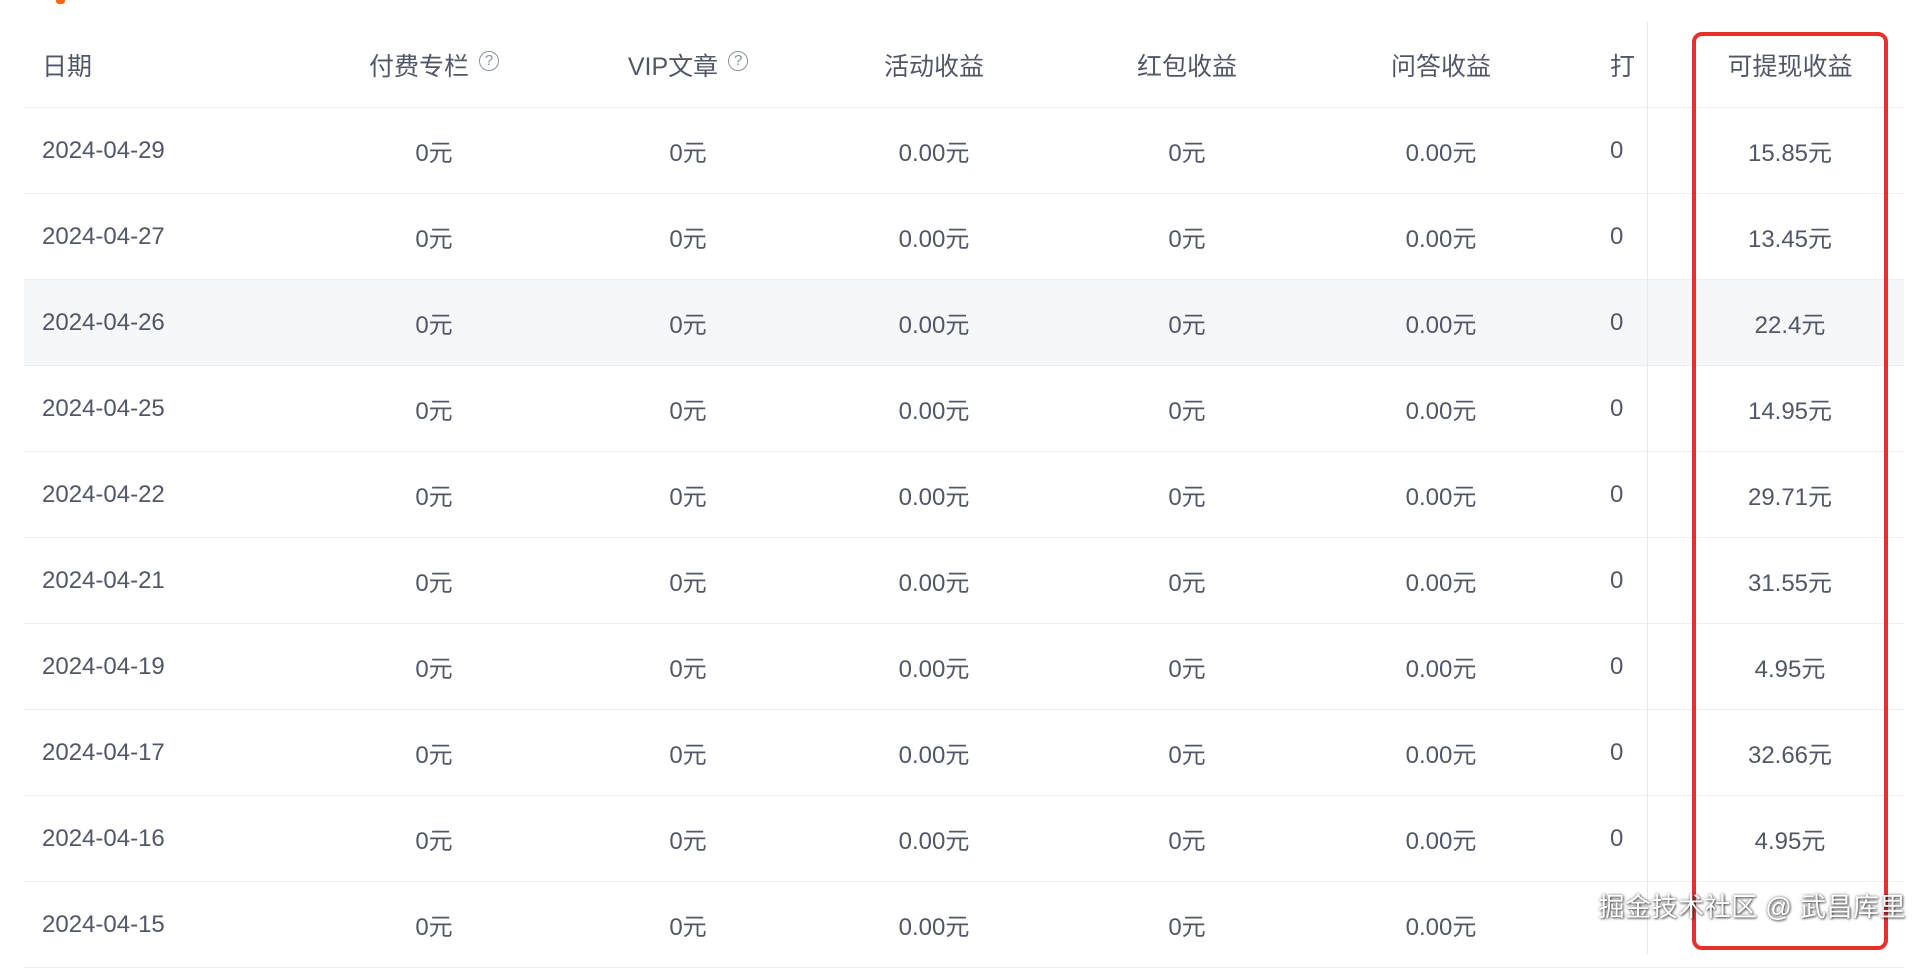 This screenshot has height=968, width=1922. I want to click on header-red-packet: 红包收益, so click(1186, 66).